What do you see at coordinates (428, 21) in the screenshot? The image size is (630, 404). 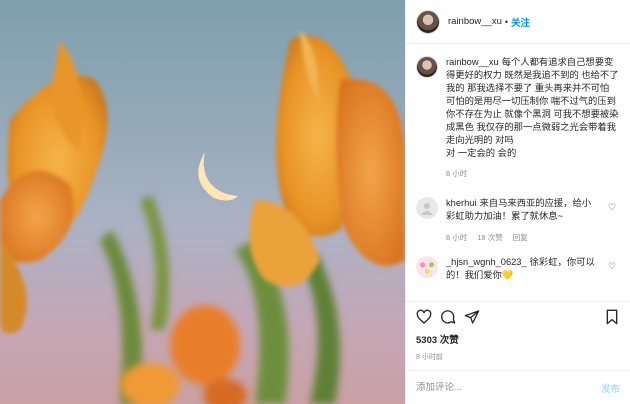 I see `author-avatar` at bounding box center [428, 21].